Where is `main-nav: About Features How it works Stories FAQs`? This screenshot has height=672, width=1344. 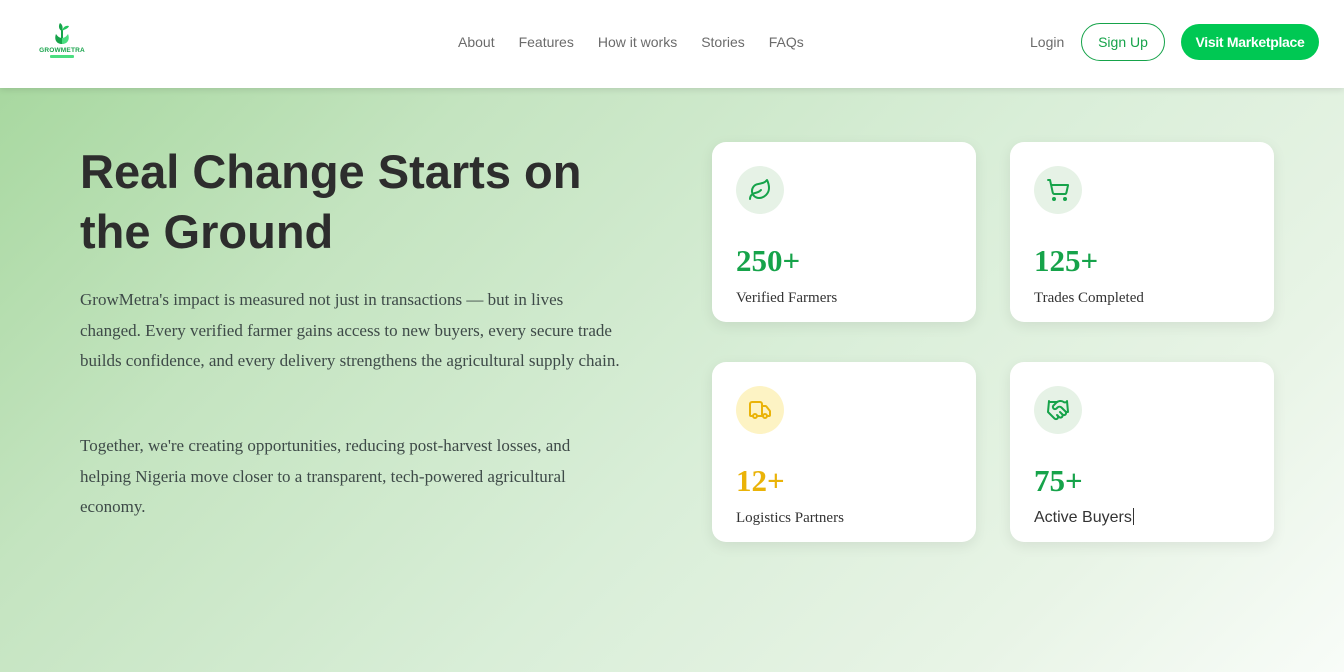
main-nav: About Features How it works Stories FAQs is located at coordinates (631, 42).